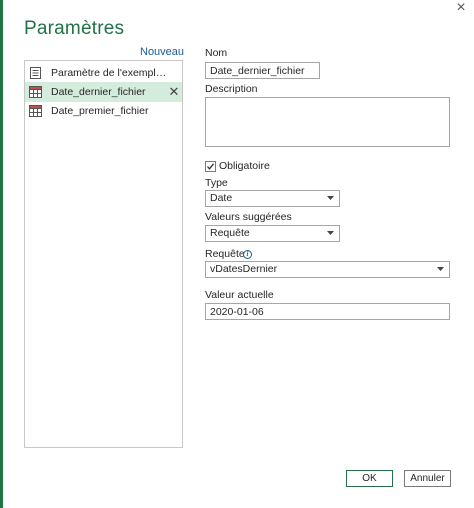 This screenshot has width=474, height=508. What do you see at coordinates (174, 92) in the screenshot?
I see `delete-parameter-icon: ✕` at bounding box center [174, 92].